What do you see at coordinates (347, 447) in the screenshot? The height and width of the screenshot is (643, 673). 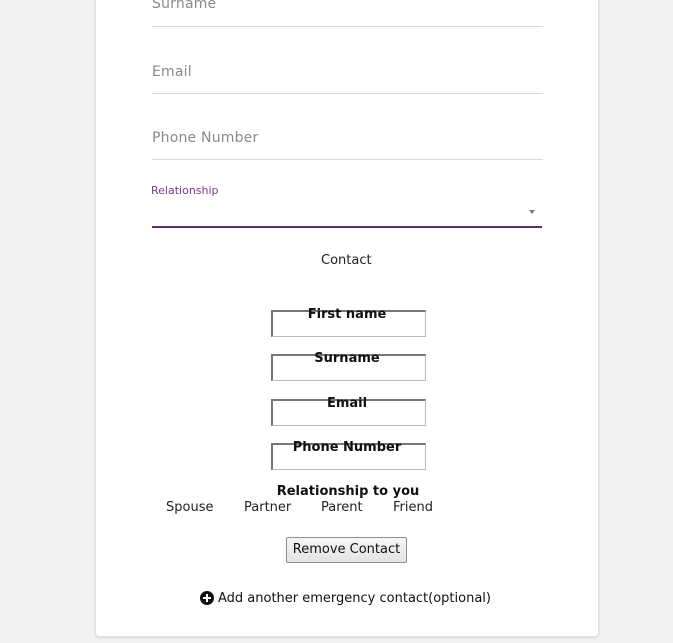 I see `phone-number-label: Phone Number` at bounding box center [347, 447].